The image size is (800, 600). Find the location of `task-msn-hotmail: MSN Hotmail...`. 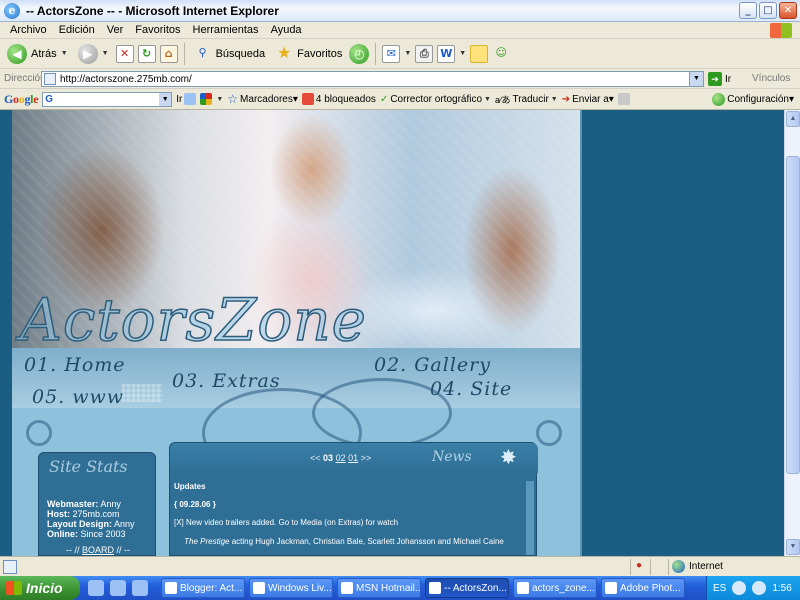

task-msn-hotmail: MSN Hotmail... is located at coordinates (379, 588).